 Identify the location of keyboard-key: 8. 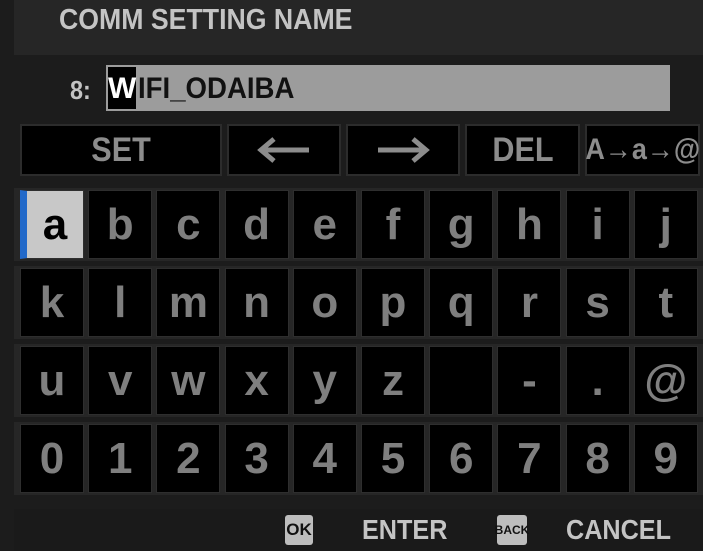
(597, 458).